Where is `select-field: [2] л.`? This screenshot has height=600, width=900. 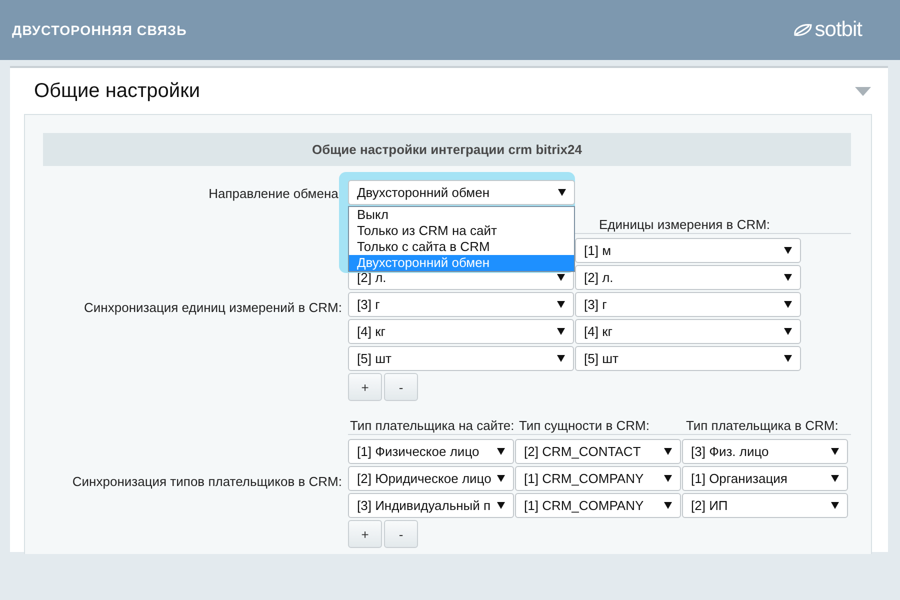
select-field: [2] л. is located at coordinates (688, 277).